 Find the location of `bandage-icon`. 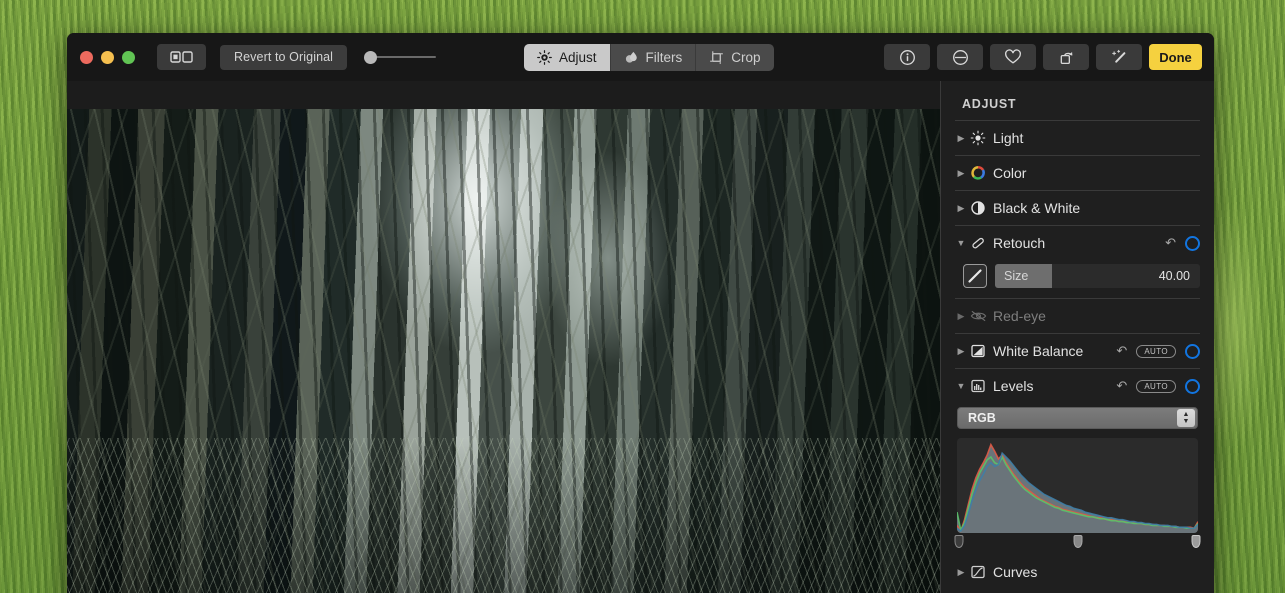

bandage-icon is located at coordinates (978, 243).